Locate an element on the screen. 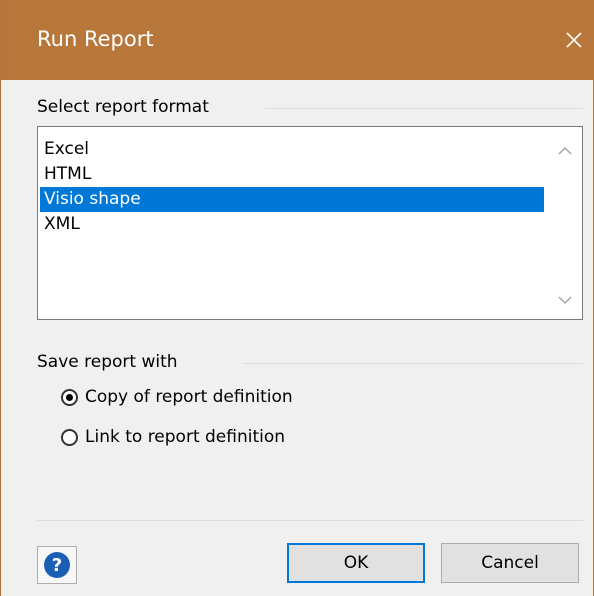 This screenshot has width=594, height=596. chevron-down-icon is located at coordinates (565, 299).